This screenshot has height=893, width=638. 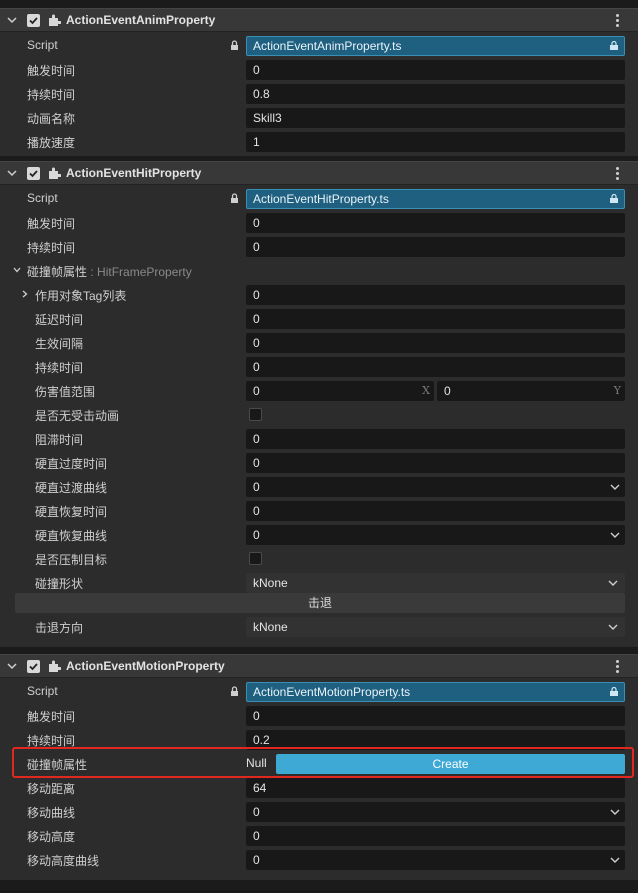 What do you see at coordinates (435, 583) in the screenshot?
I see `hit-shape-select: kNone` at bounding box center [435, 583].